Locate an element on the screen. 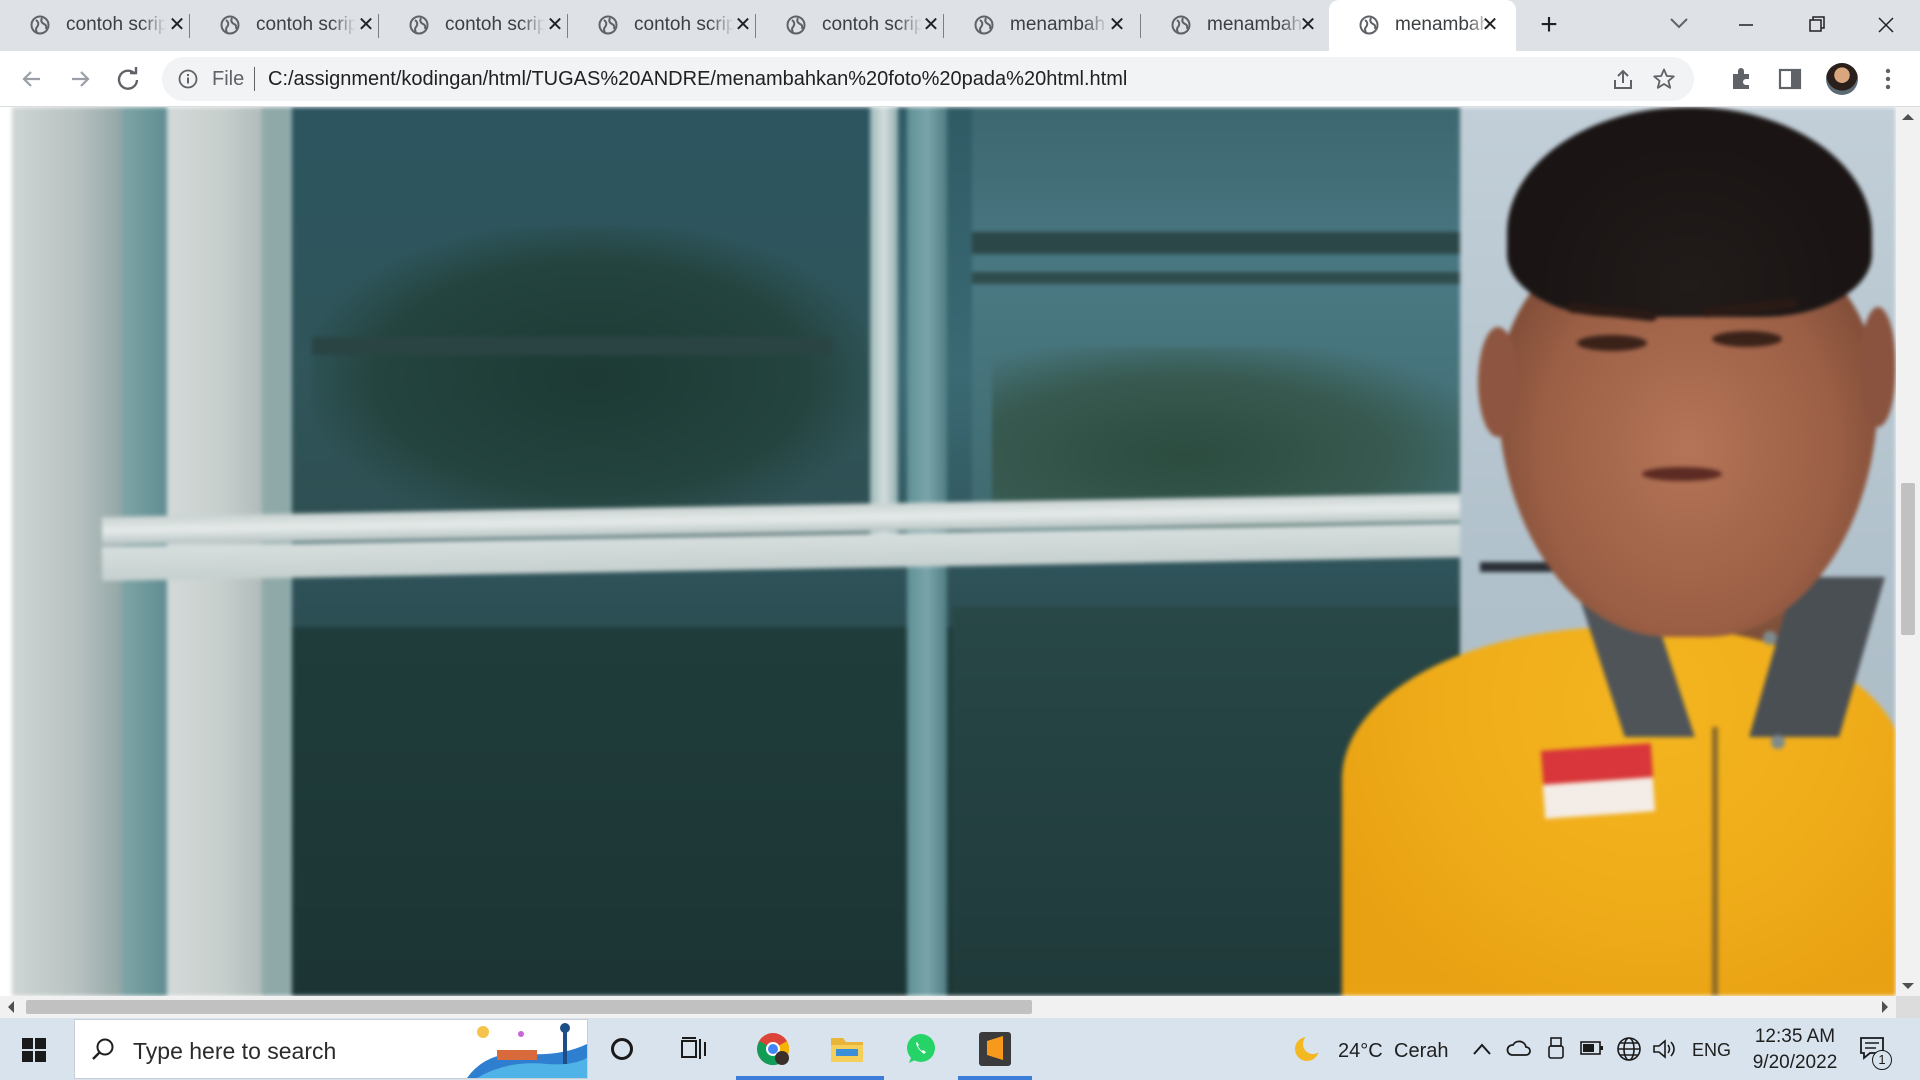 This screenshot has height=1080, width=1920. reload-icon is located at coordinates (128, 79).